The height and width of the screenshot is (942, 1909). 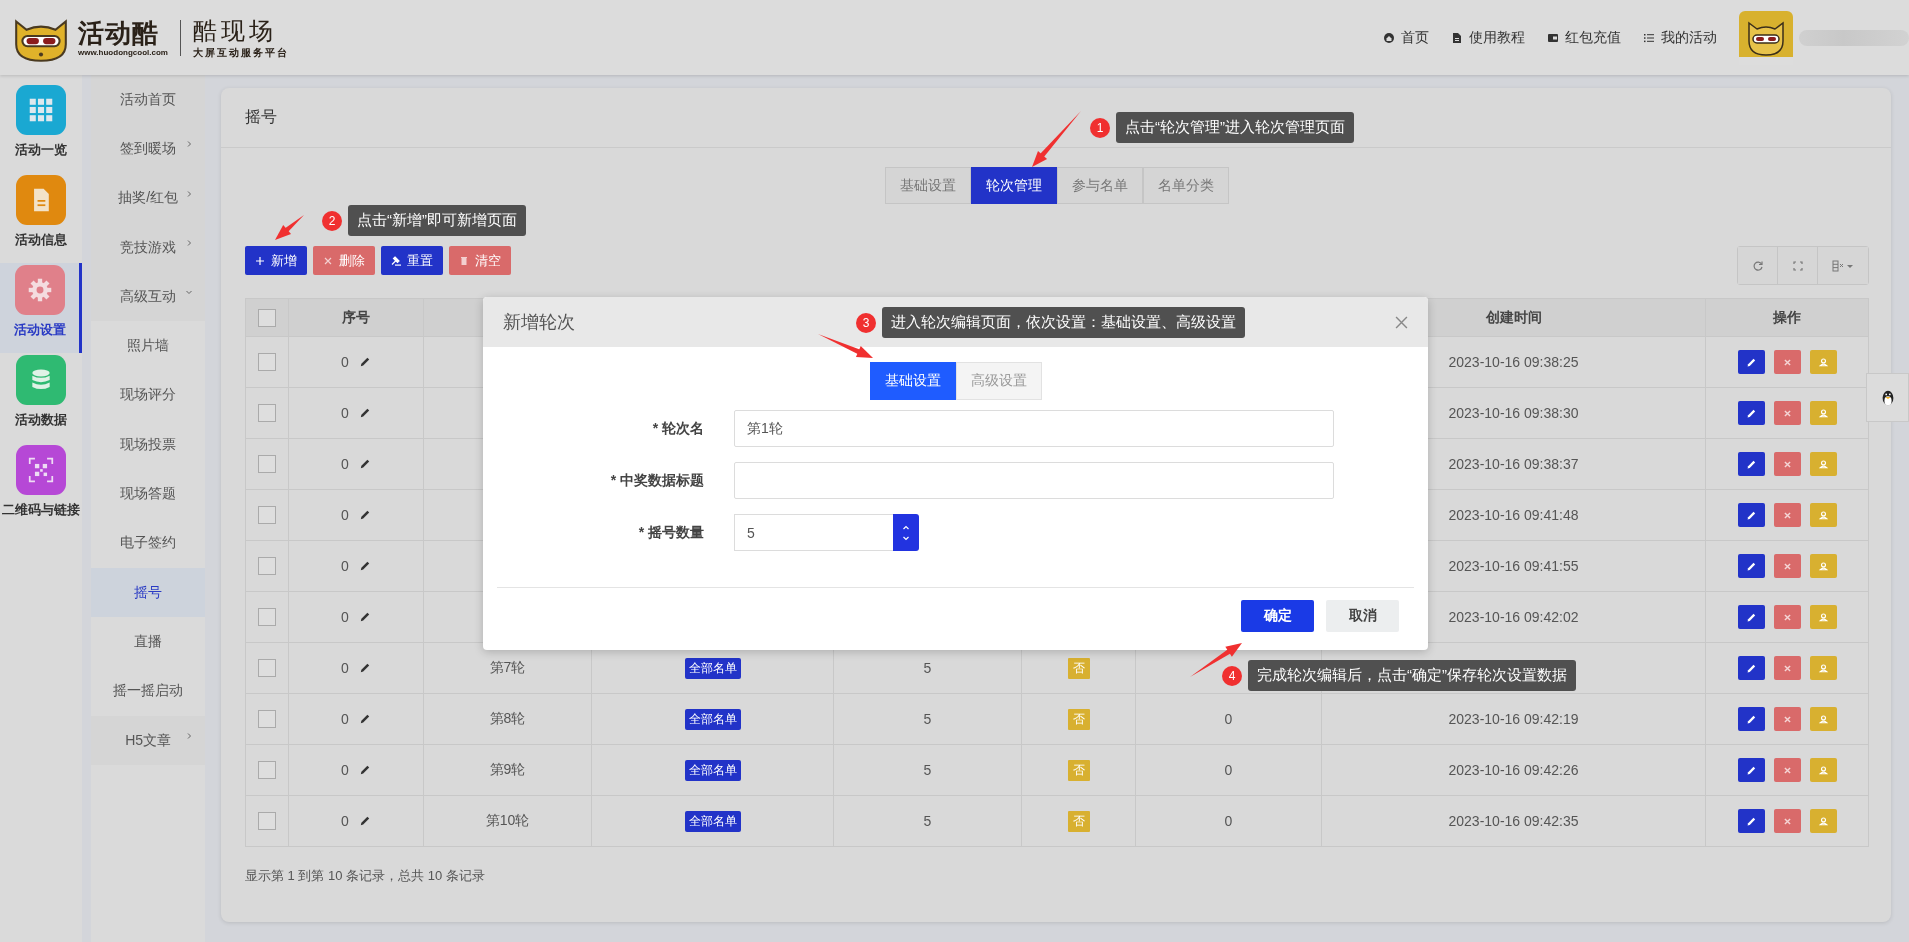 What do you see at coordinates (1362, 616) in the screenshot?
I see `cancel-button: 取消` at bounding box center [1362, 616].